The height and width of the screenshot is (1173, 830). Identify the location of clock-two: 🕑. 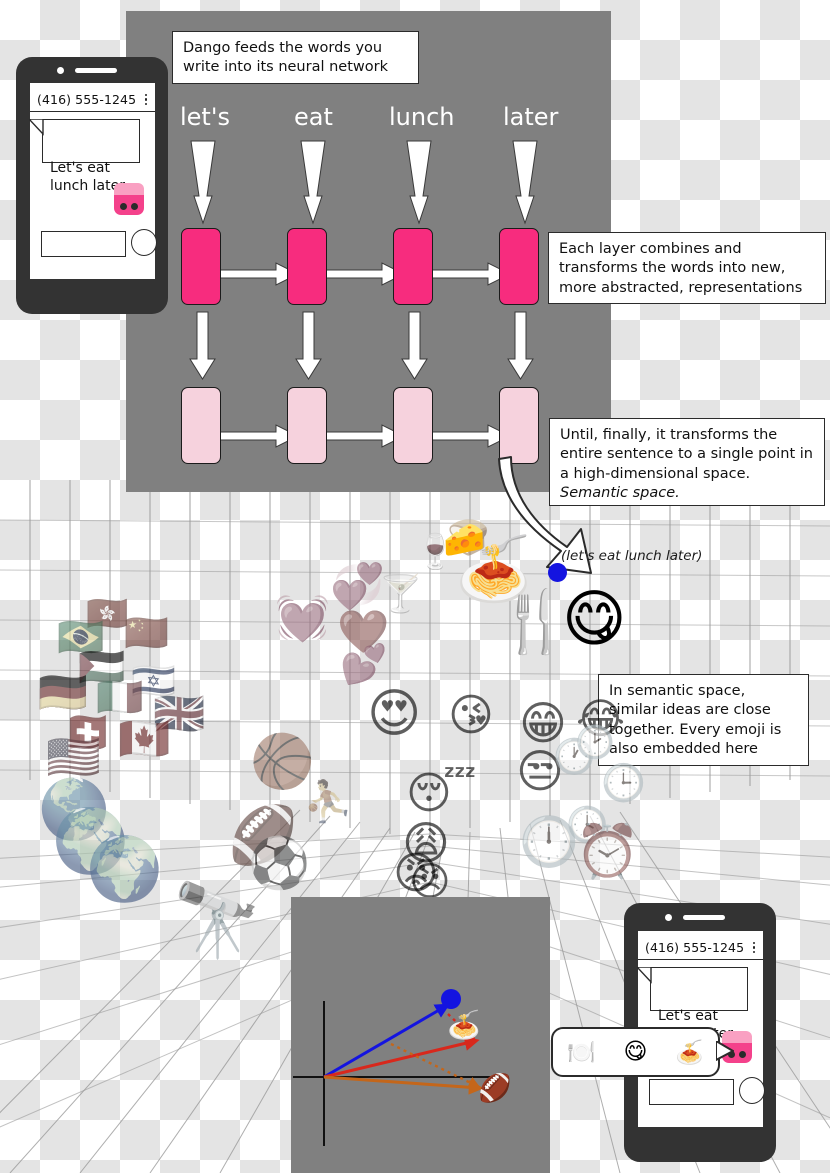
(595, 742).